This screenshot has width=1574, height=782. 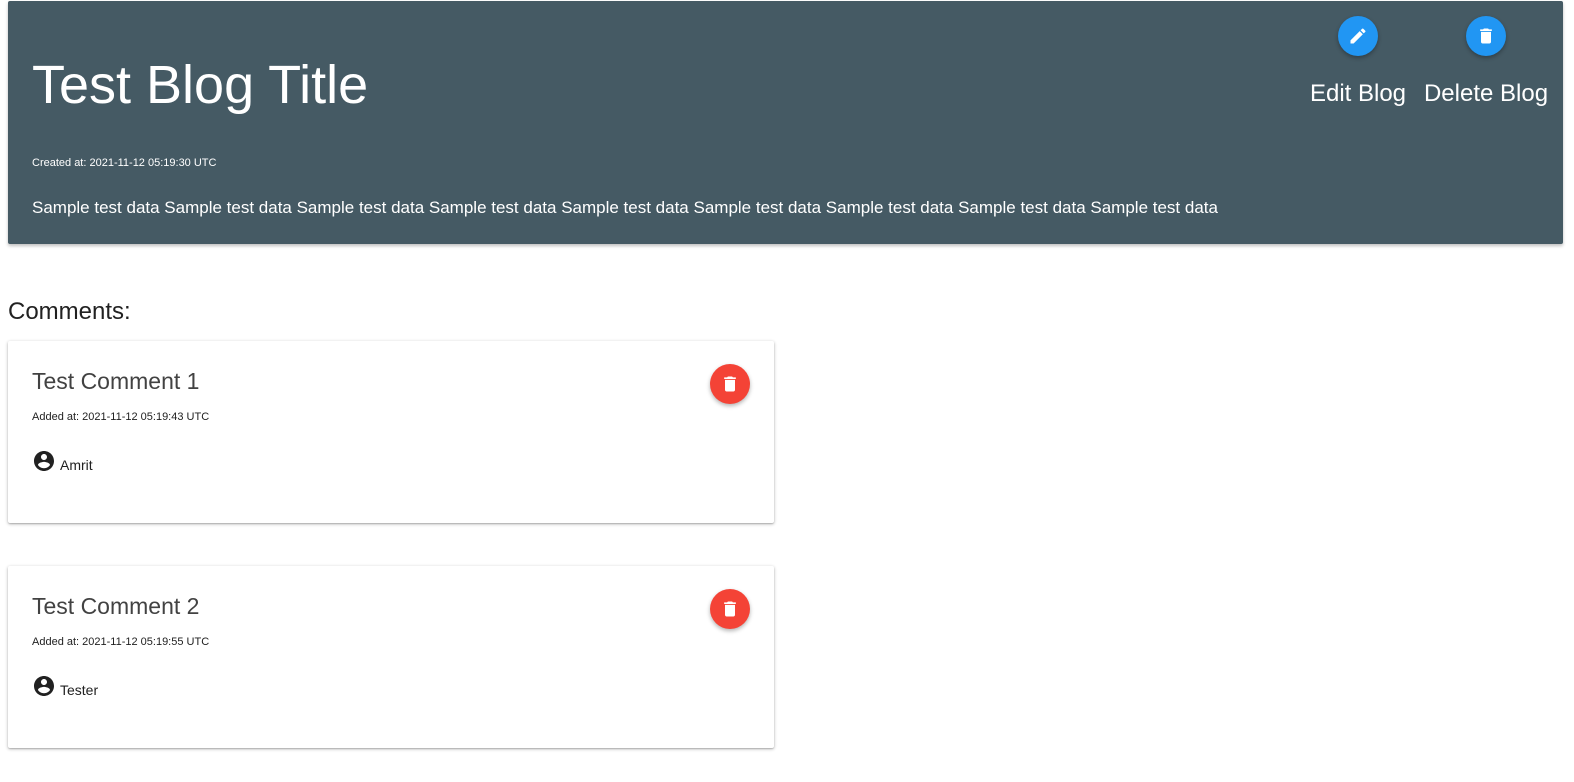 What do you see at coordinates (1358, 94) in the screenshot?
I see `edit-blog-label: Edit Blog` at bounding box center [1358, 94].